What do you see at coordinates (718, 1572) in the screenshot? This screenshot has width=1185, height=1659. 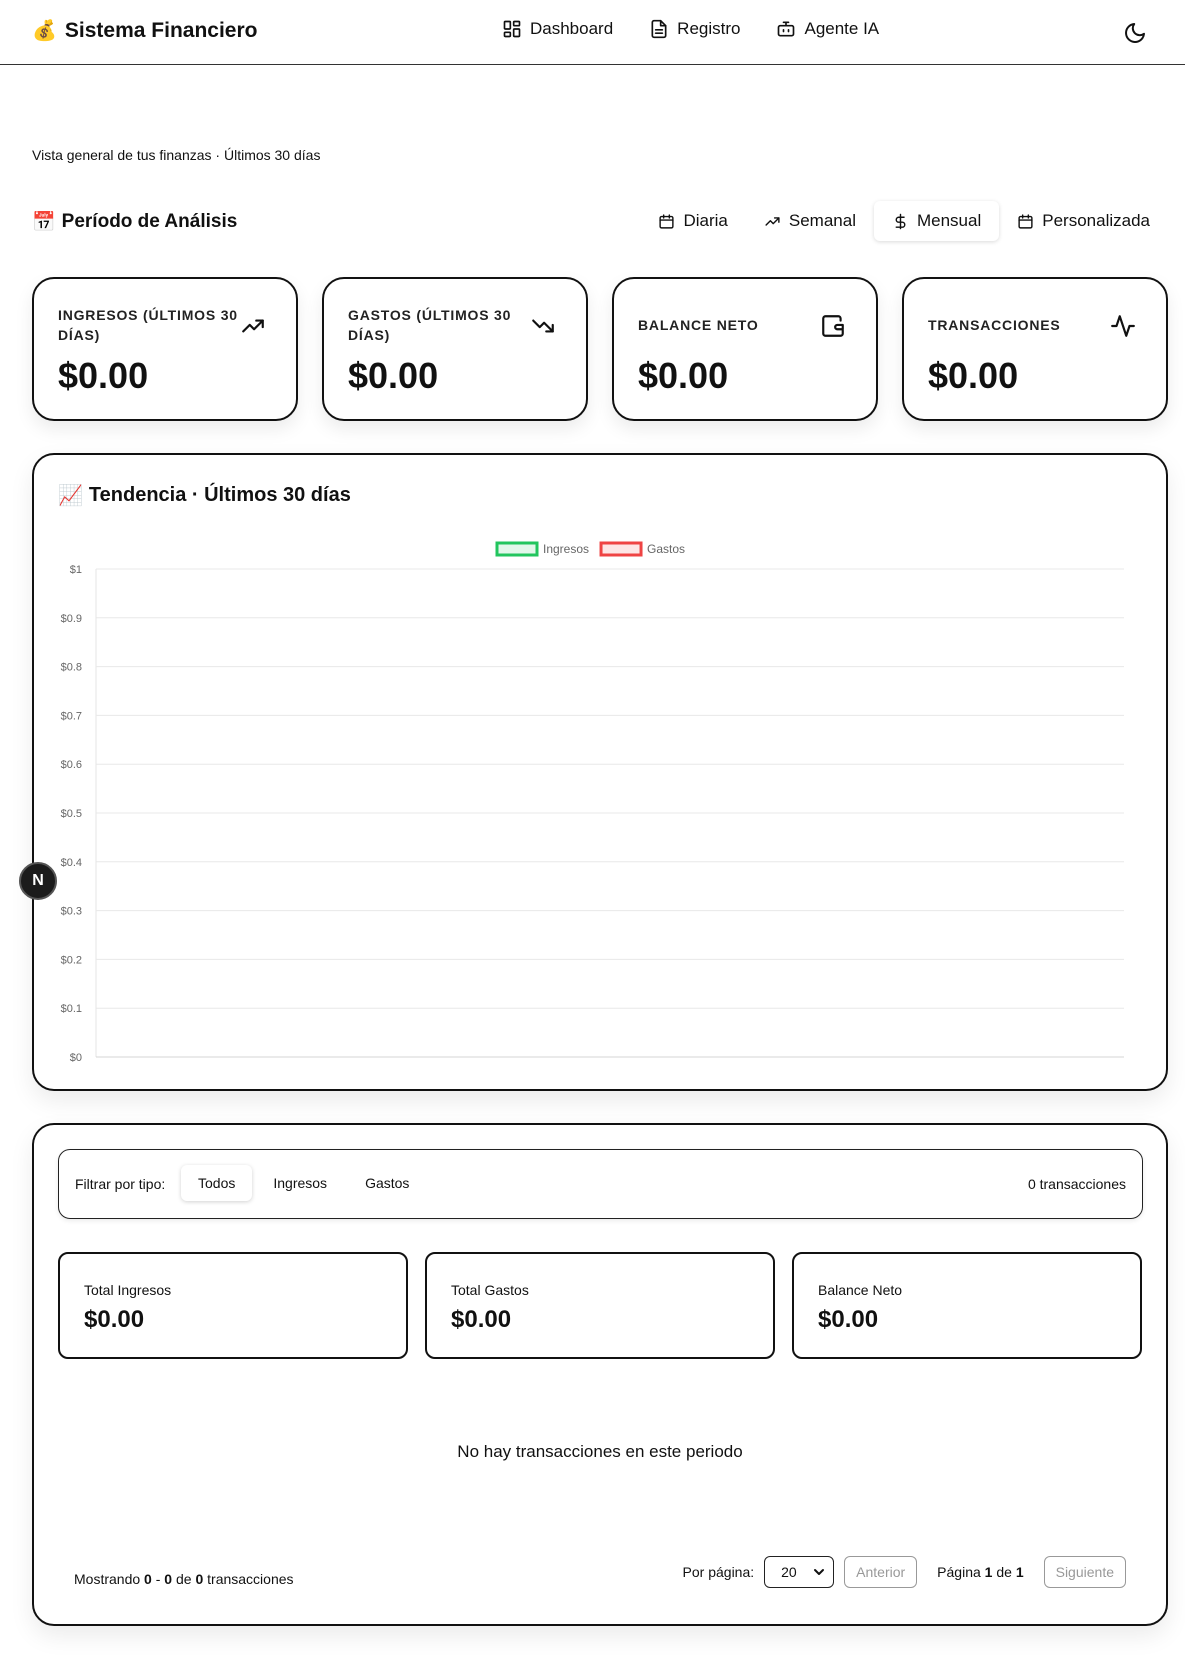 I see `per-page-label: Por página:` at bounding box center [718, 1572].